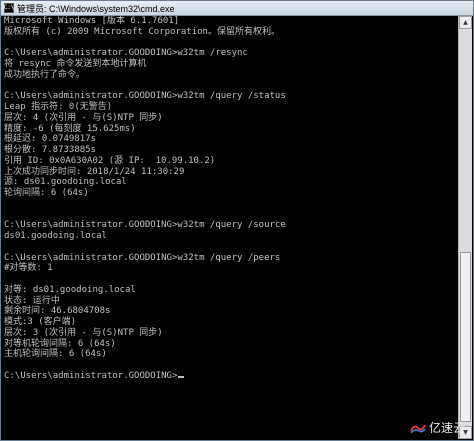 This screenshot has width=474, height=441. I want to click on console-line: 引用 ID: 0x0A630A02 (源 IP: 10.99.10.2), so click(110, 160).